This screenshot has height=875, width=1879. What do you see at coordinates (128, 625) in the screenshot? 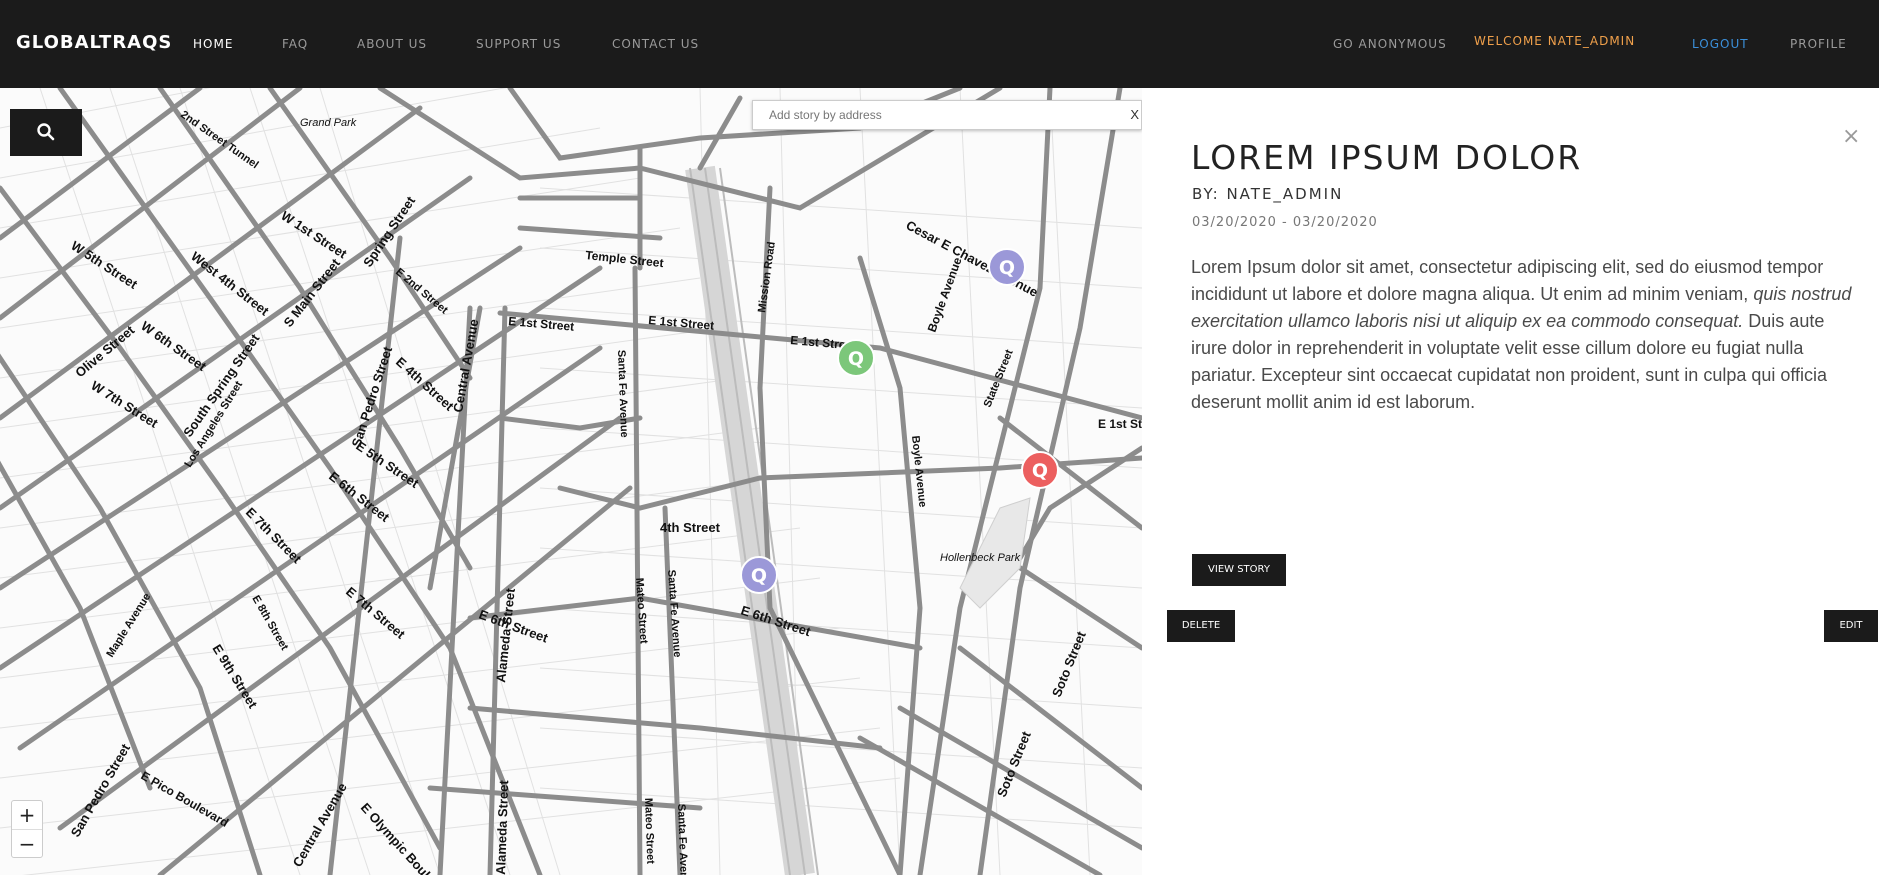
I see `label-maple-avenue: Maple Avenue` at bounding box center [128, 625].